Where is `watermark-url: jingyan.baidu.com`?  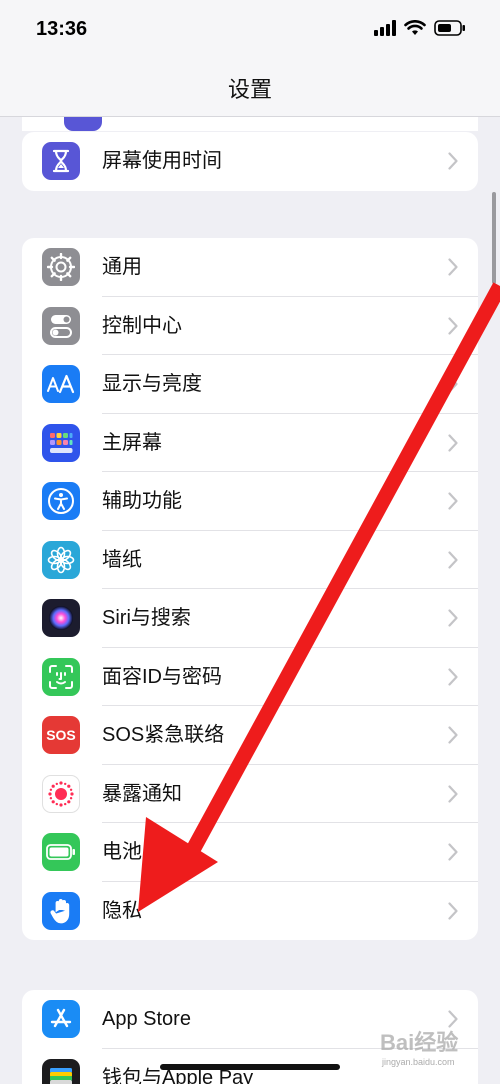 watermark-url: jingyan.baidu.com is located at coordinates (418, 1062).